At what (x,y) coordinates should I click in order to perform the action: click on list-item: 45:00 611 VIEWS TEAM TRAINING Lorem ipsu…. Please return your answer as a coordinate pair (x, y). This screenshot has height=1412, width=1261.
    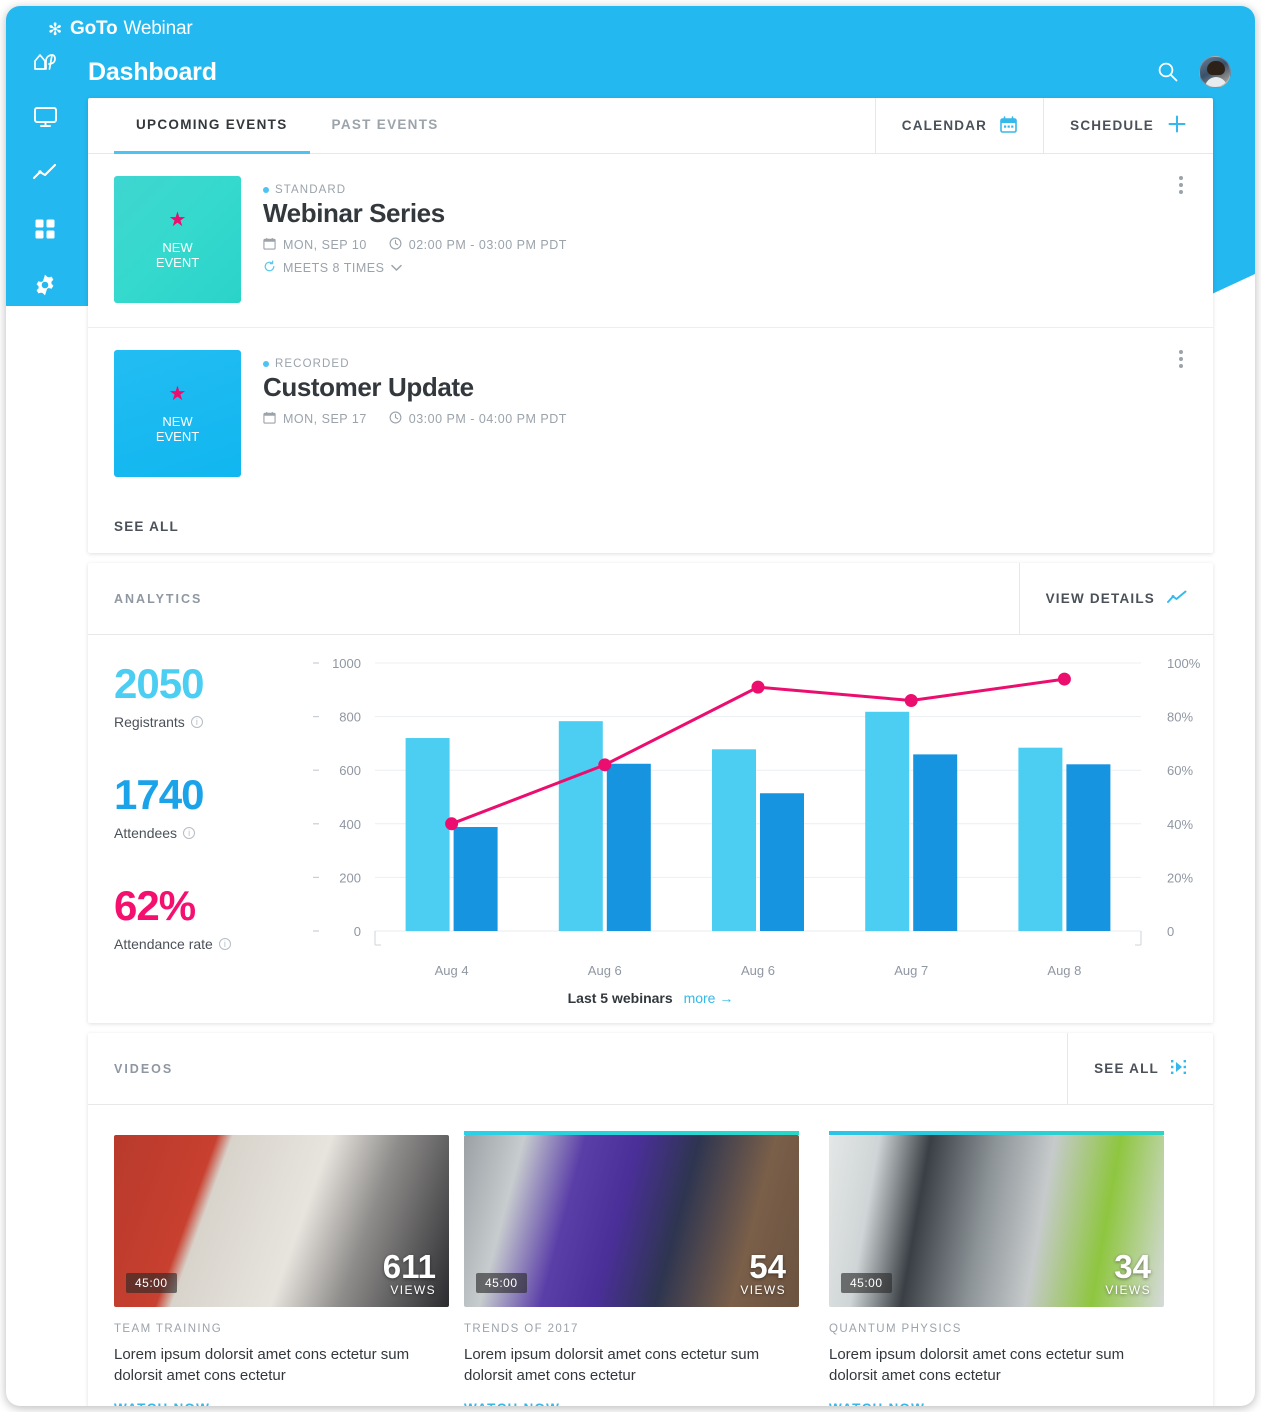
    Looking at the image, I should click on (281, 1268).